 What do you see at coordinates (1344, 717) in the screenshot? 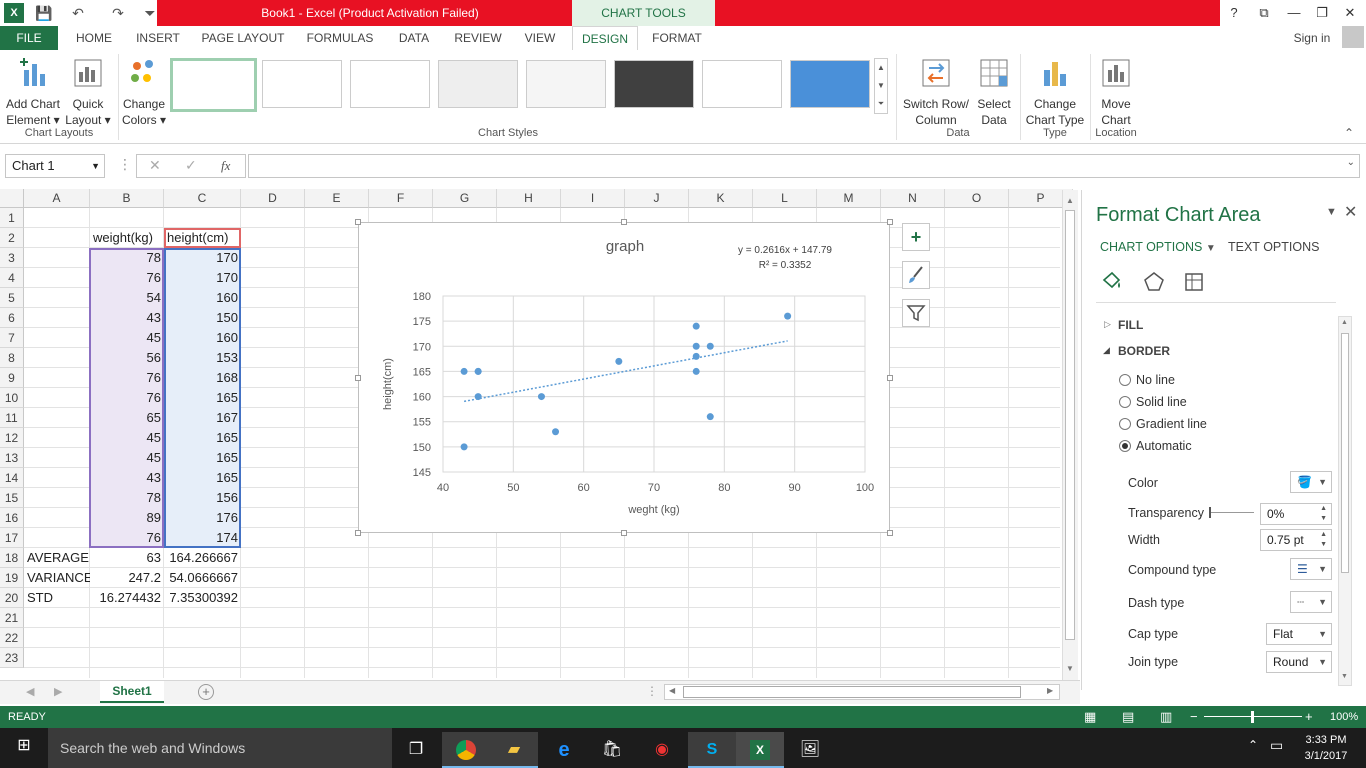
I see `zoom-level: 100%` at bounding box center [1344, 717].